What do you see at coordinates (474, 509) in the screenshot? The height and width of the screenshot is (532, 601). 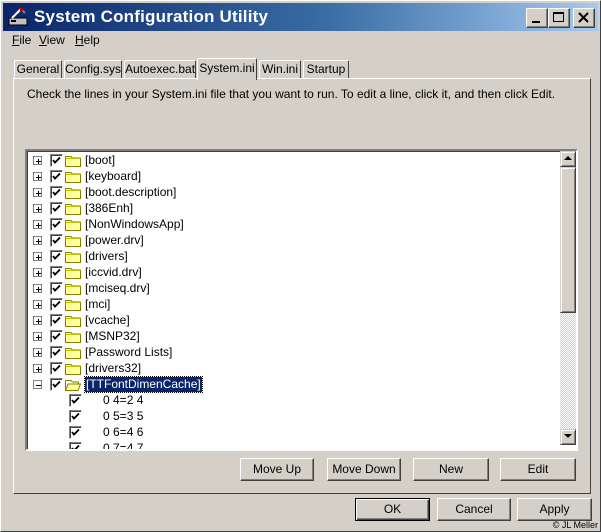 I see `cancel-button: Cancel` at bounding box center [474, 509].